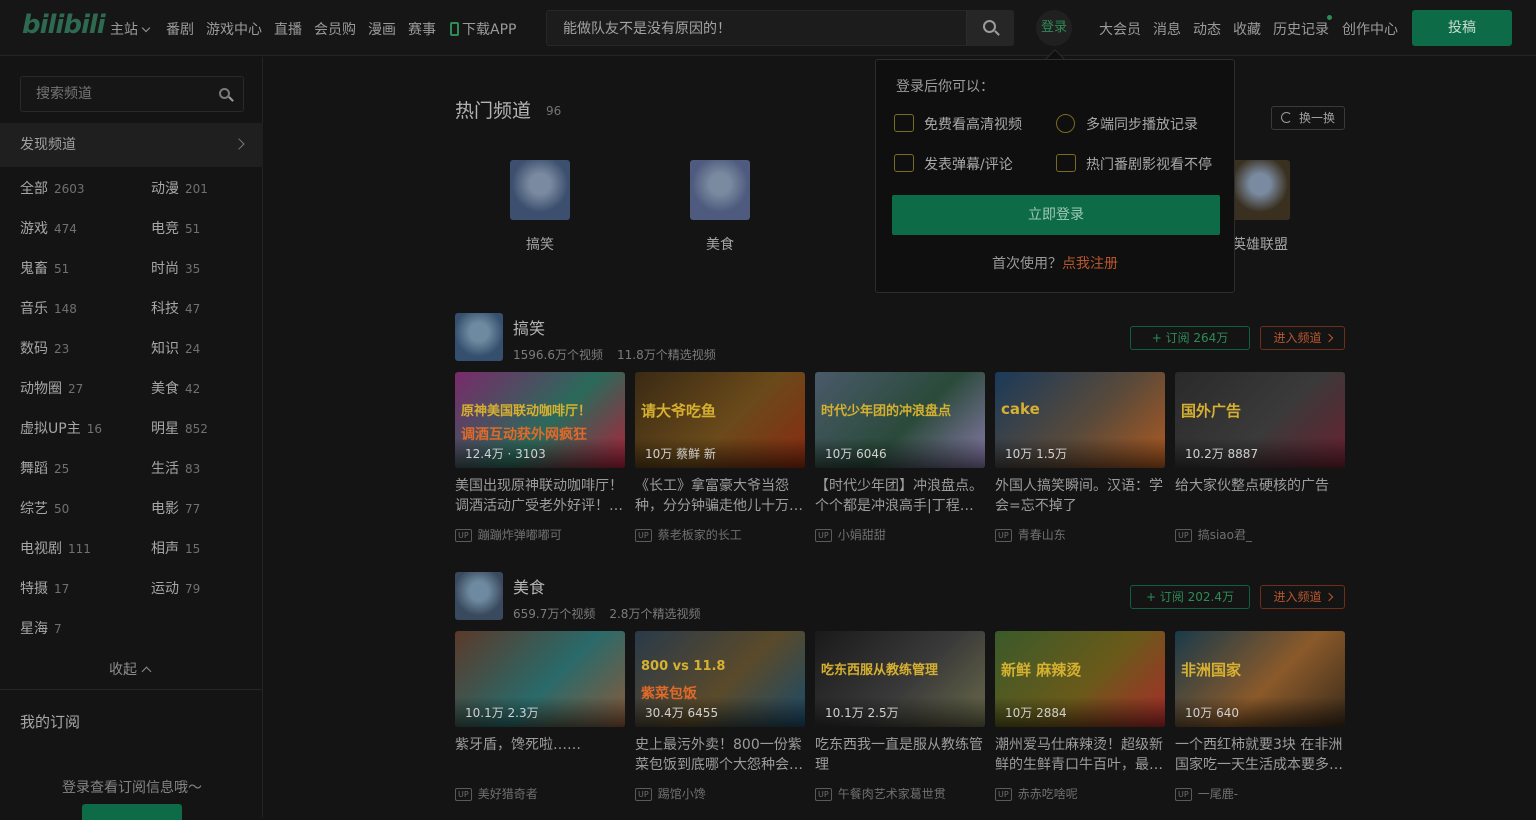 The image size is (1536, 820). What do you see at coordinates (1030, 534) in the screenshot?
I see `video-uploader: UP 青春山东` at bounding box center [1030, 534].